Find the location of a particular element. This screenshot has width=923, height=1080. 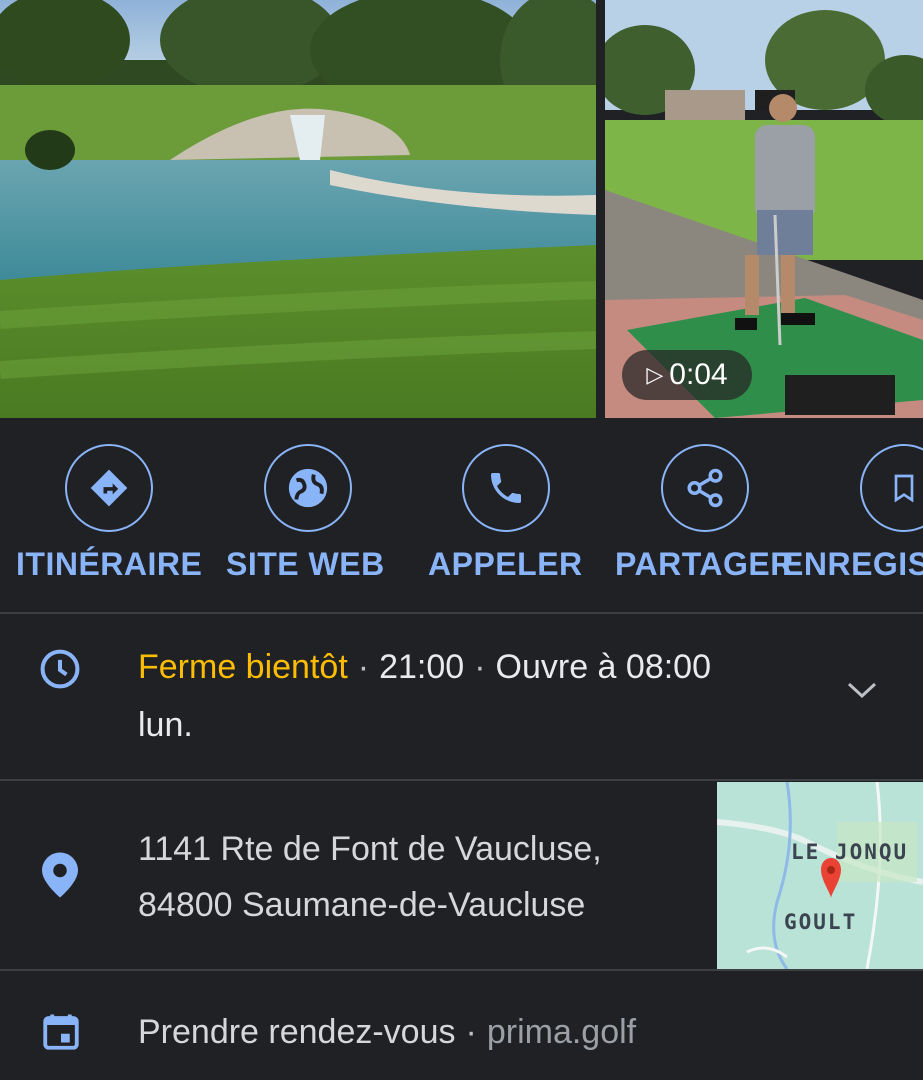

directions-label: ITINÉRAIRE is located at coordinates (109, 564).